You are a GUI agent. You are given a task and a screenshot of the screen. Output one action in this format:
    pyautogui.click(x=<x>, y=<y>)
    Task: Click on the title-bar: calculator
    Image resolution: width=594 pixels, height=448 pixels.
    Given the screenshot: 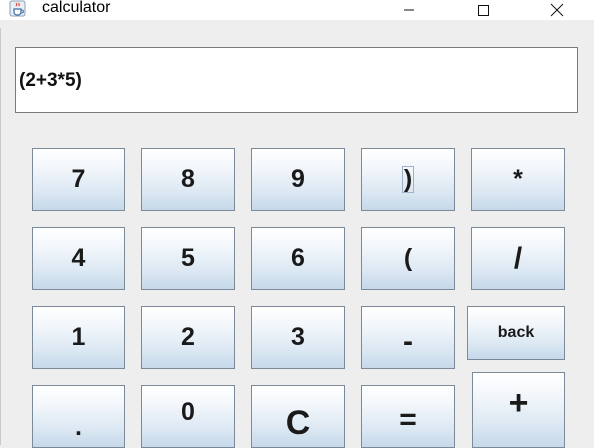 What is the action you would take?
    pyautogui.click(x=297, y=10)
    